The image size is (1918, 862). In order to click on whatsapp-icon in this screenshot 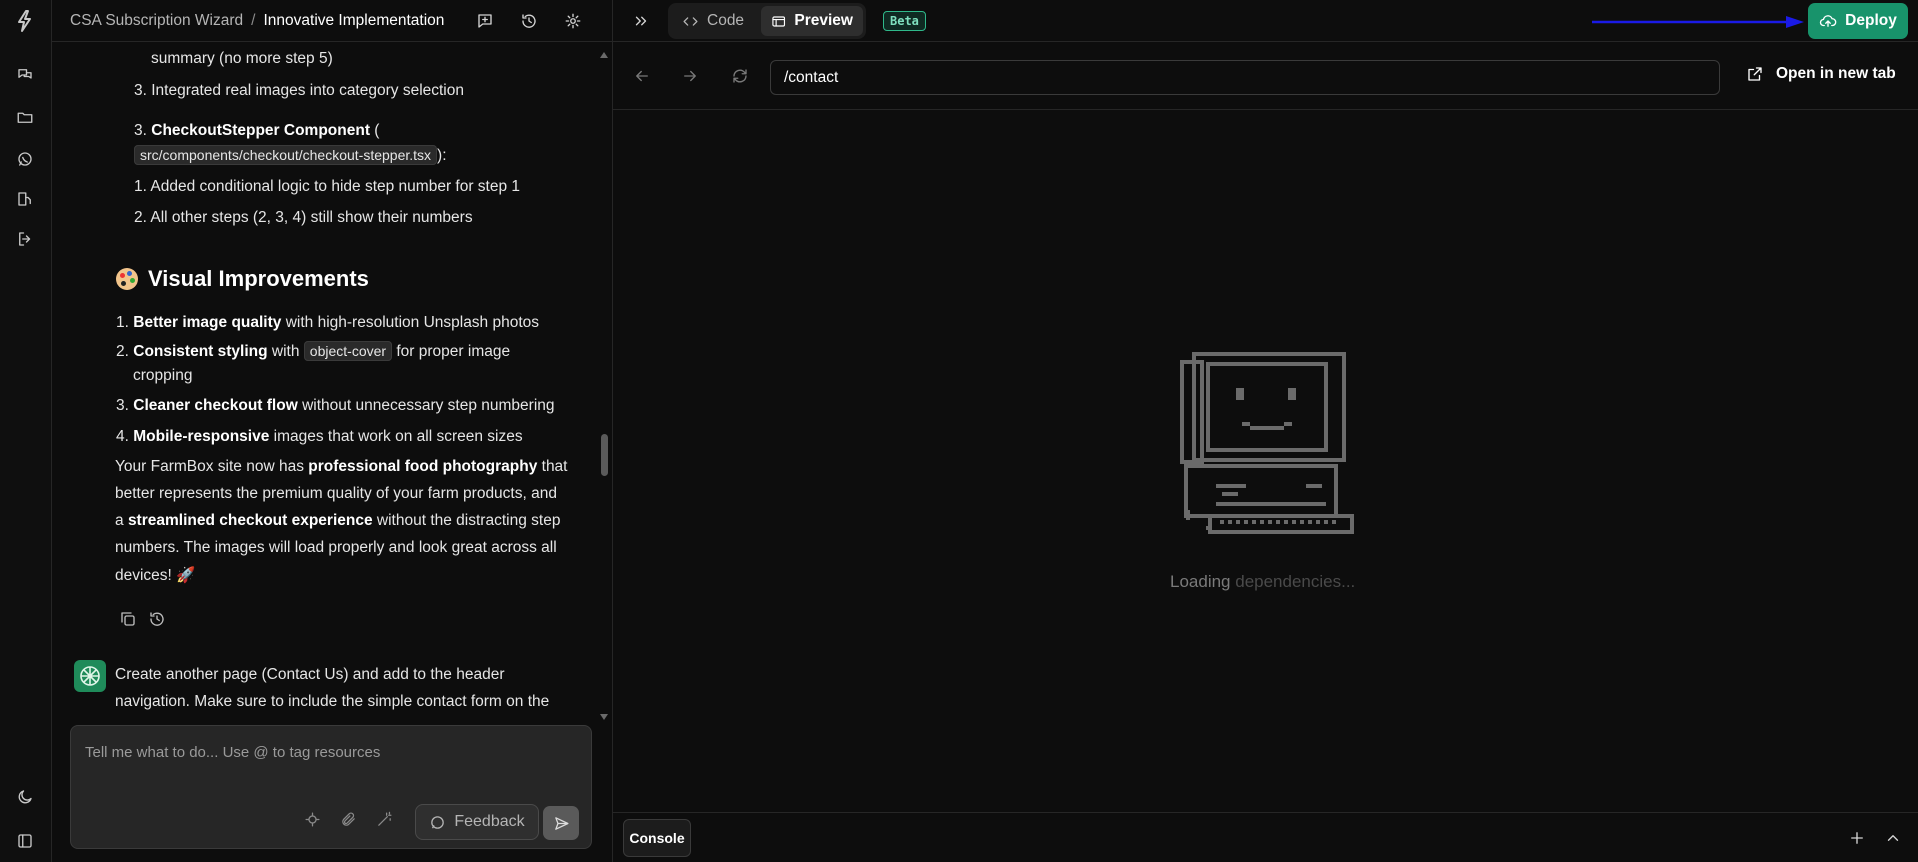, I will do `click(25, 159)`.